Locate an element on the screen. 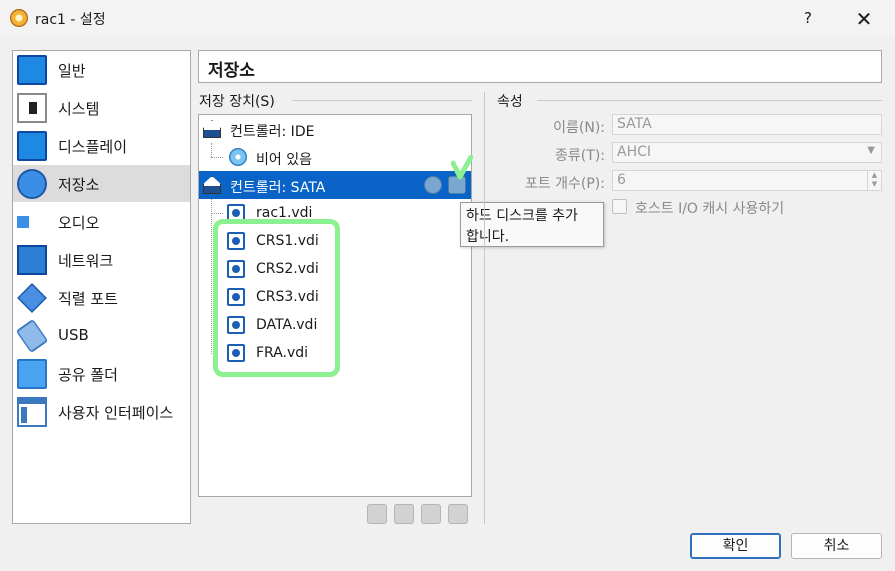 The height and width of the screenshot is (571, 895). disk-icon is located at coordinates (32, 184).